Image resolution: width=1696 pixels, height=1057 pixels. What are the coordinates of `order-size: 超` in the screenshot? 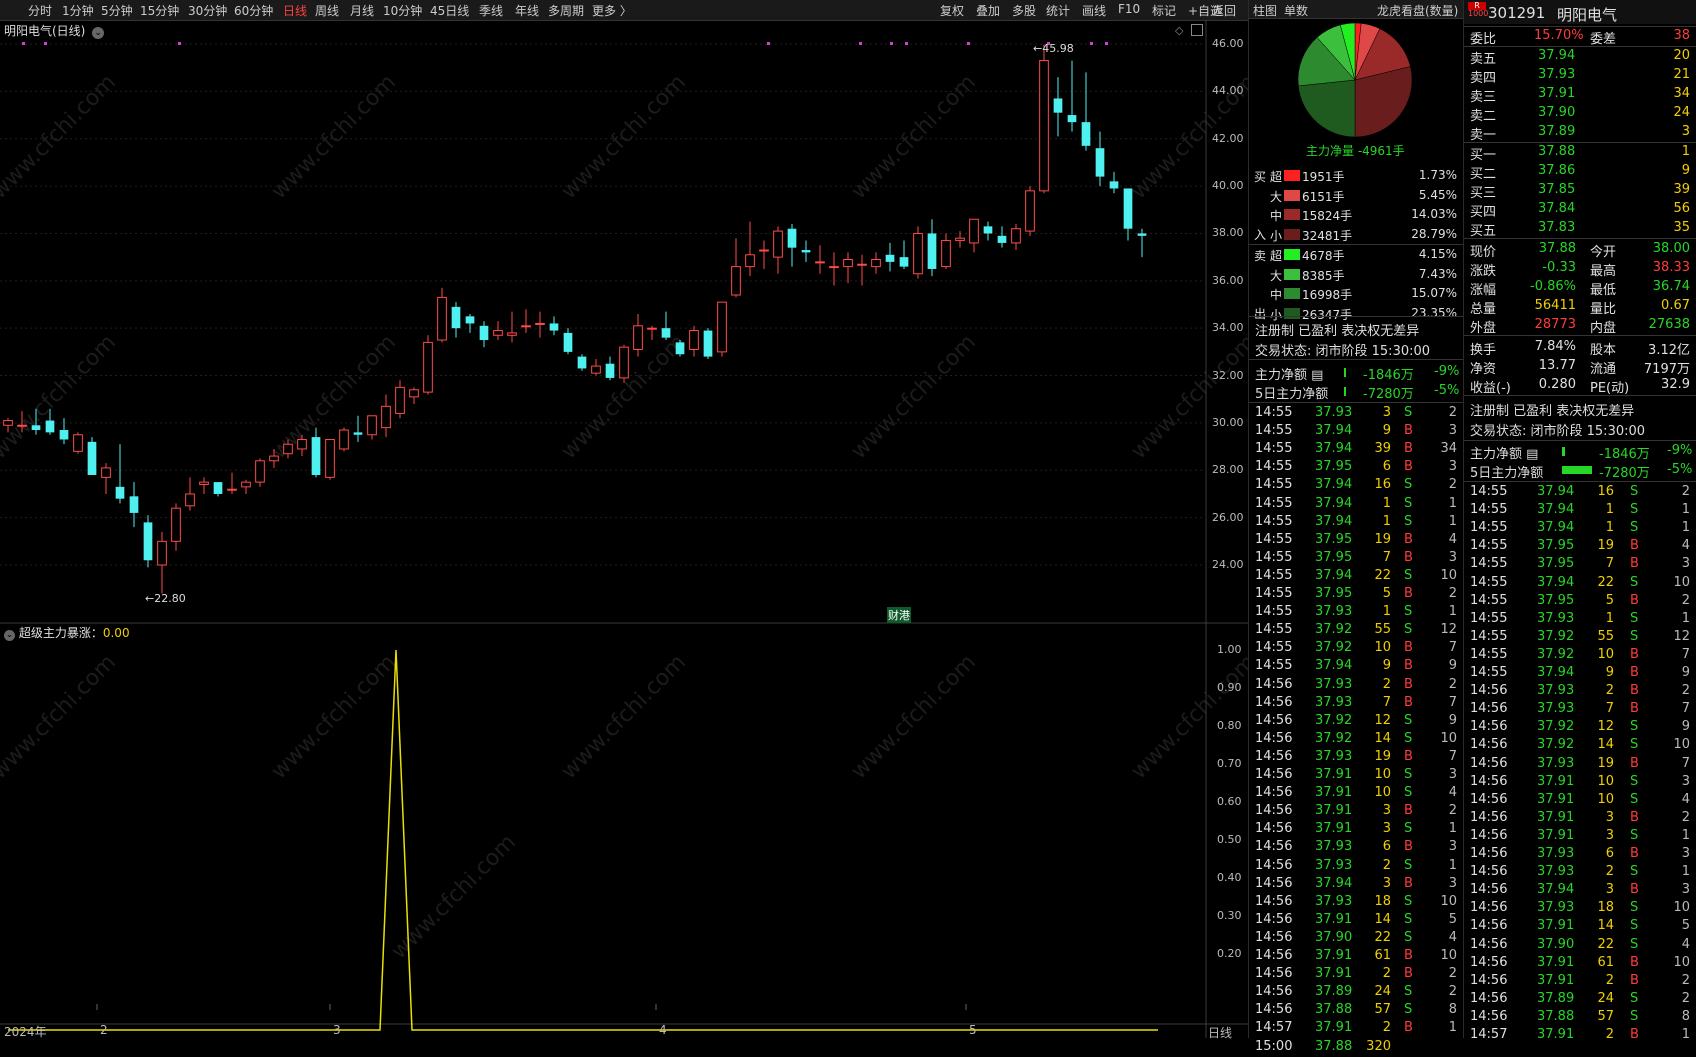 It's located at (1276, 256).